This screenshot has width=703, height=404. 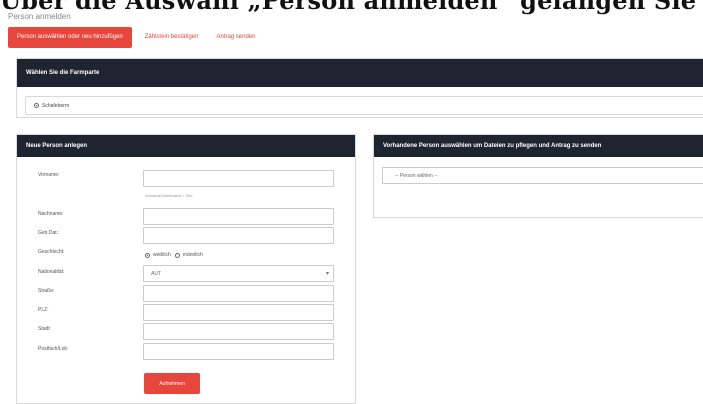 What do you see at coordinates (51, 214) in the screenshot?
I see `last-name-label: Nachname:` at bounding box center [51, 214].